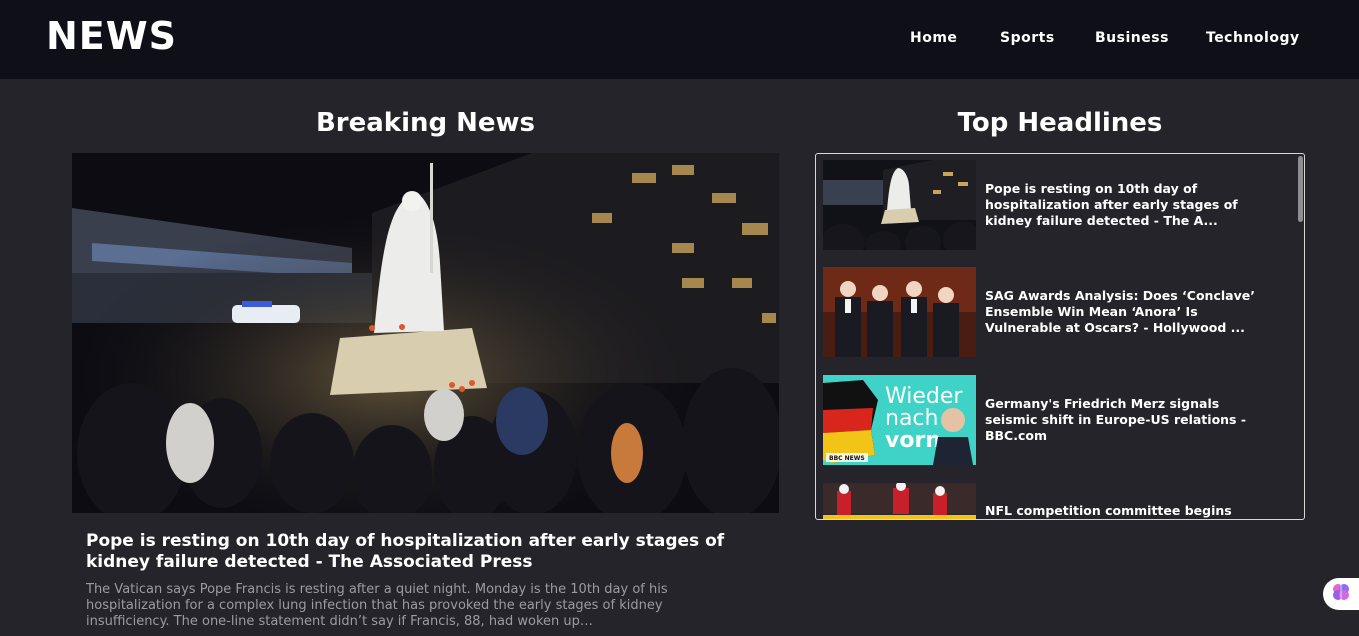 The width and height of the screenshot is (1359, 636). Describe the element at coordinates (1253, 38) in the screenshot. I see `nav-link-technology: Technology` at that location.